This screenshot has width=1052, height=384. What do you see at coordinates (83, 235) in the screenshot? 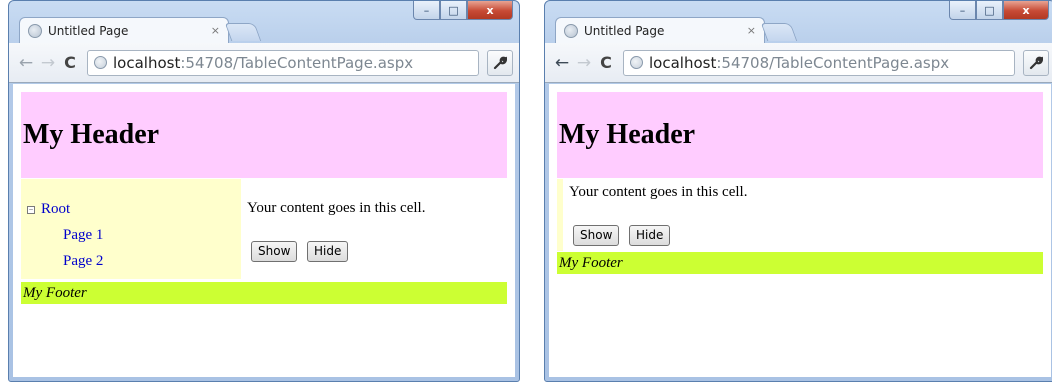
I see `tree-node-page-1: Page 1` at bounding box center [83, 235].